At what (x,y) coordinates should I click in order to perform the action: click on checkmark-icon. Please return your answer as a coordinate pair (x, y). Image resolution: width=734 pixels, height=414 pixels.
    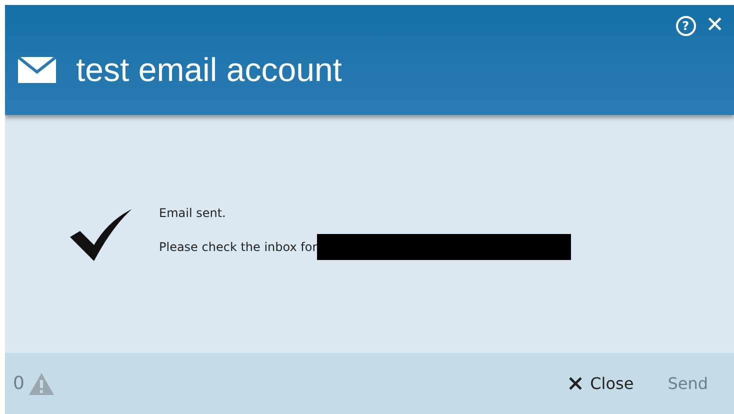
    Looking at the image, I should click on (101, 235).